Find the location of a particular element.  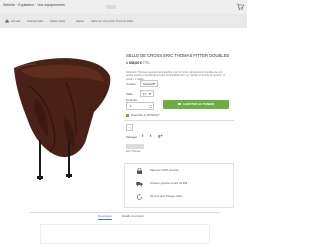

reassurance-text: Paiement 100% sécurisé is located at coordinates (164, 170).